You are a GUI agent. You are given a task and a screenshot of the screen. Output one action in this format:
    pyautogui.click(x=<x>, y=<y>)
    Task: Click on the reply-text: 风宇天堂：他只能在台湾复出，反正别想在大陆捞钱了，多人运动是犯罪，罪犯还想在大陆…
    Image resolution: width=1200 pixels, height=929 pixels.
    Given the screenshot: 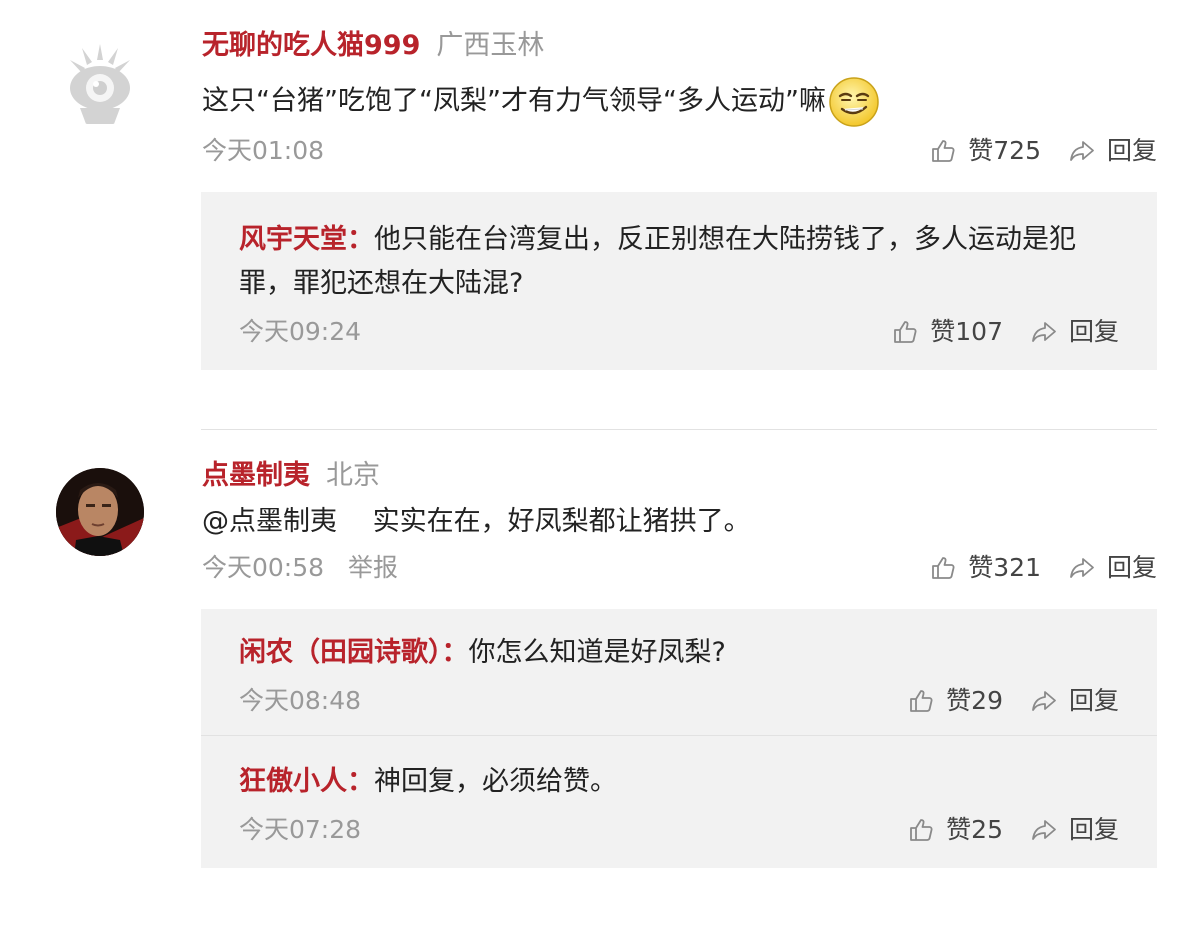 What is the action you would take?
    pyautogui.click(x=679, y=262)
    